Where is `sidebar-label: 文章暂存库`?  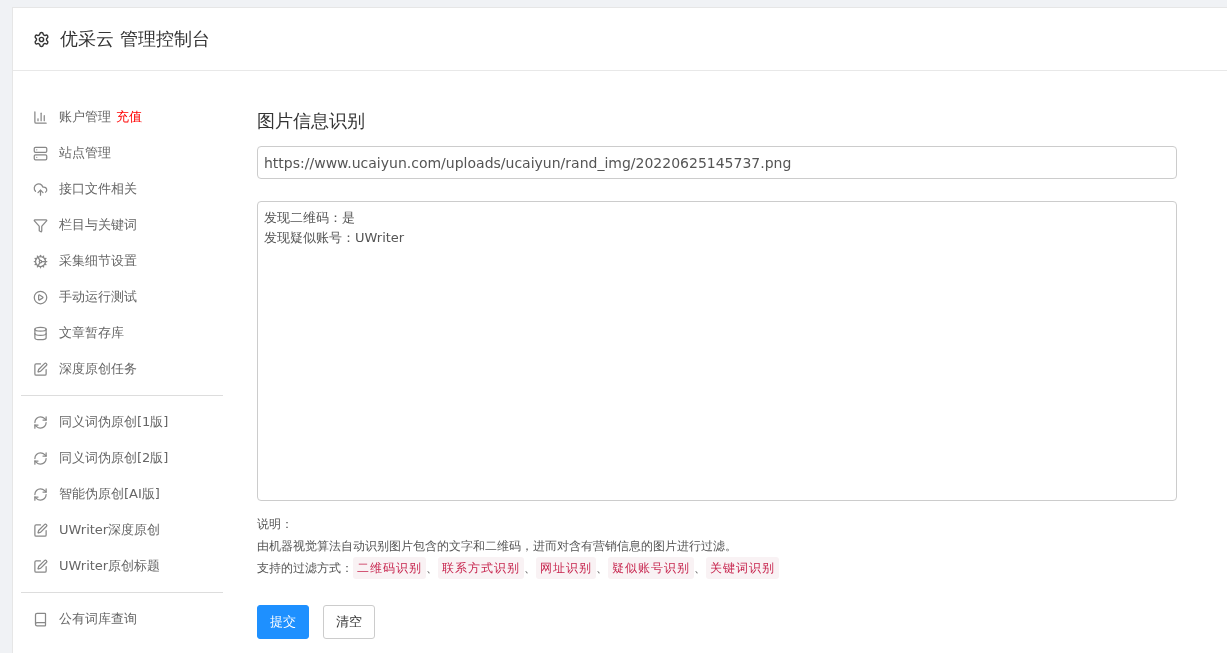 sidebar-label: 文章暂存库 is located at coordinates (91, 333).